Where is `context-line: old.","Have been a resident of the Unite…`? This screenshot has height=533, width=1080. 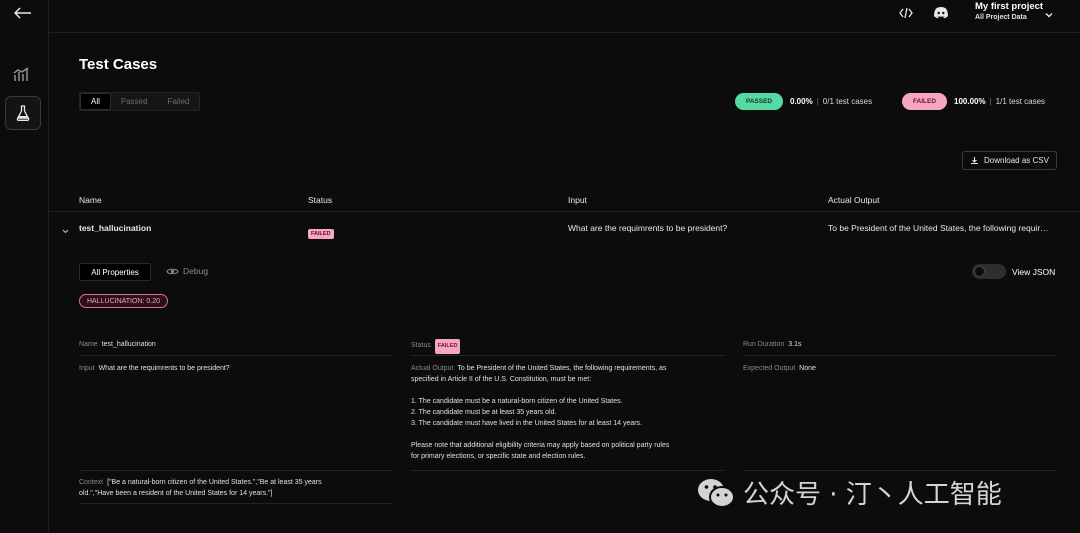
context-line: old.","Have been a resident of the Unite… is located at coordinates (176, 493).